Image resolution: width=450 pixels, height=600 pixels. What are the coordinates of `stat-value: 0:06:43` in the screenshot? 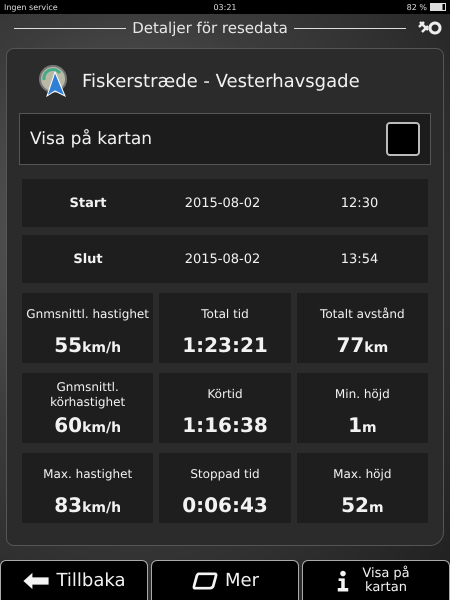 It's located at (225, 504).